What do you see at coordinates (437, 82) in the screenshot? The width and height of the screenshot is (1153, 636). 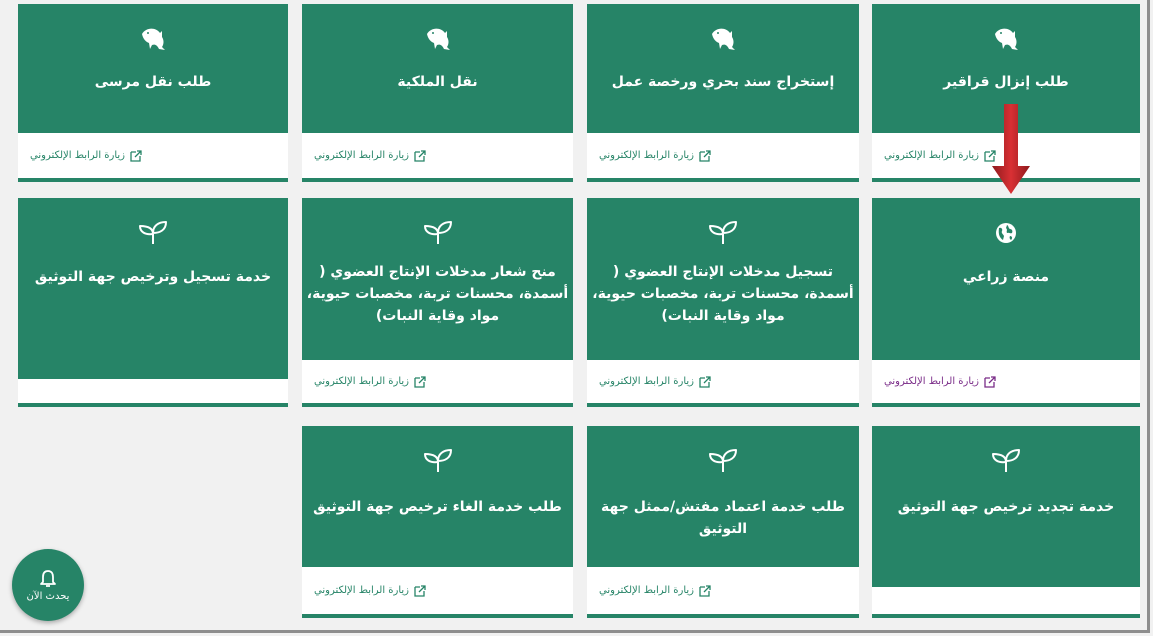 I see `card-title: نقل الملكية` at bounding box center [437, 82].